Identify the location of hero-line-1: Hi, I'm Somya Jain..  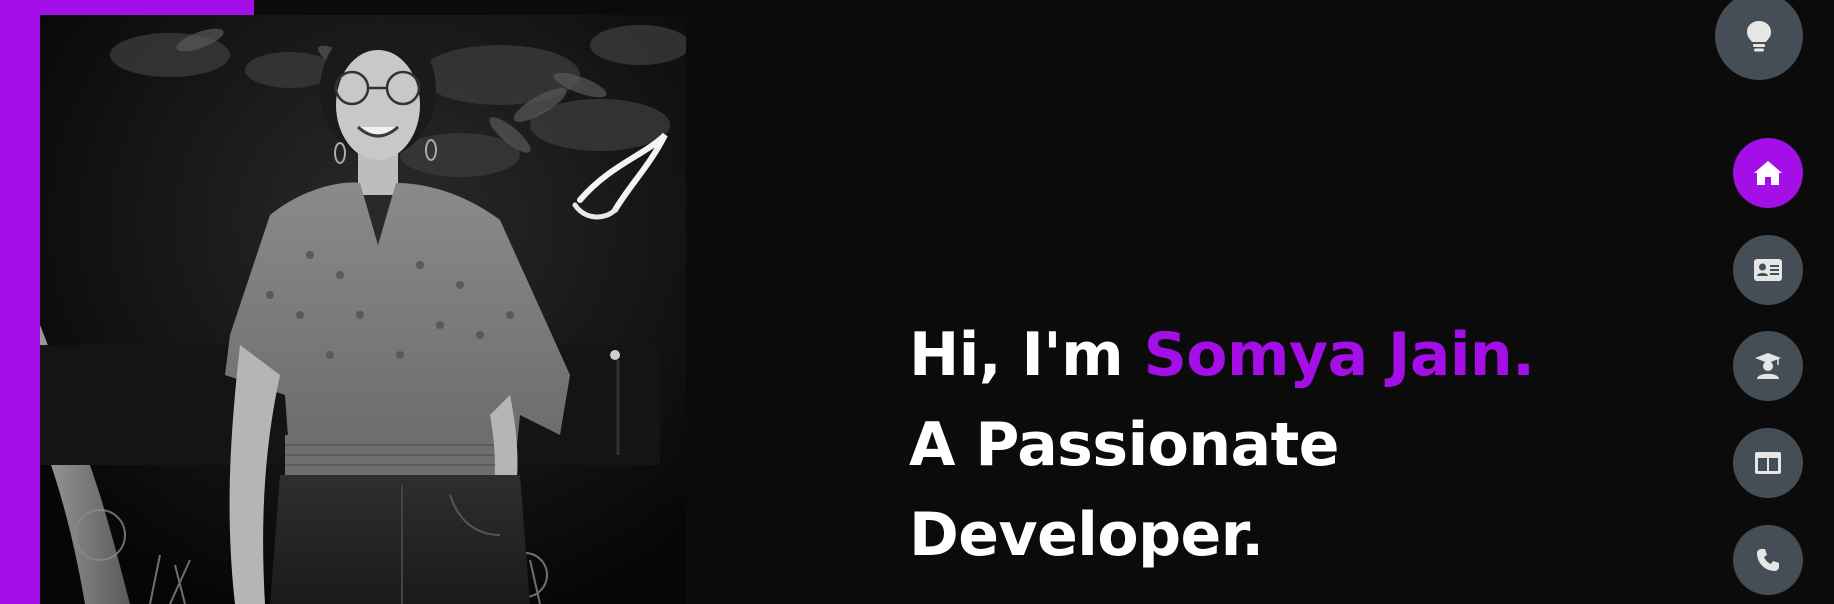
(1259, 355).